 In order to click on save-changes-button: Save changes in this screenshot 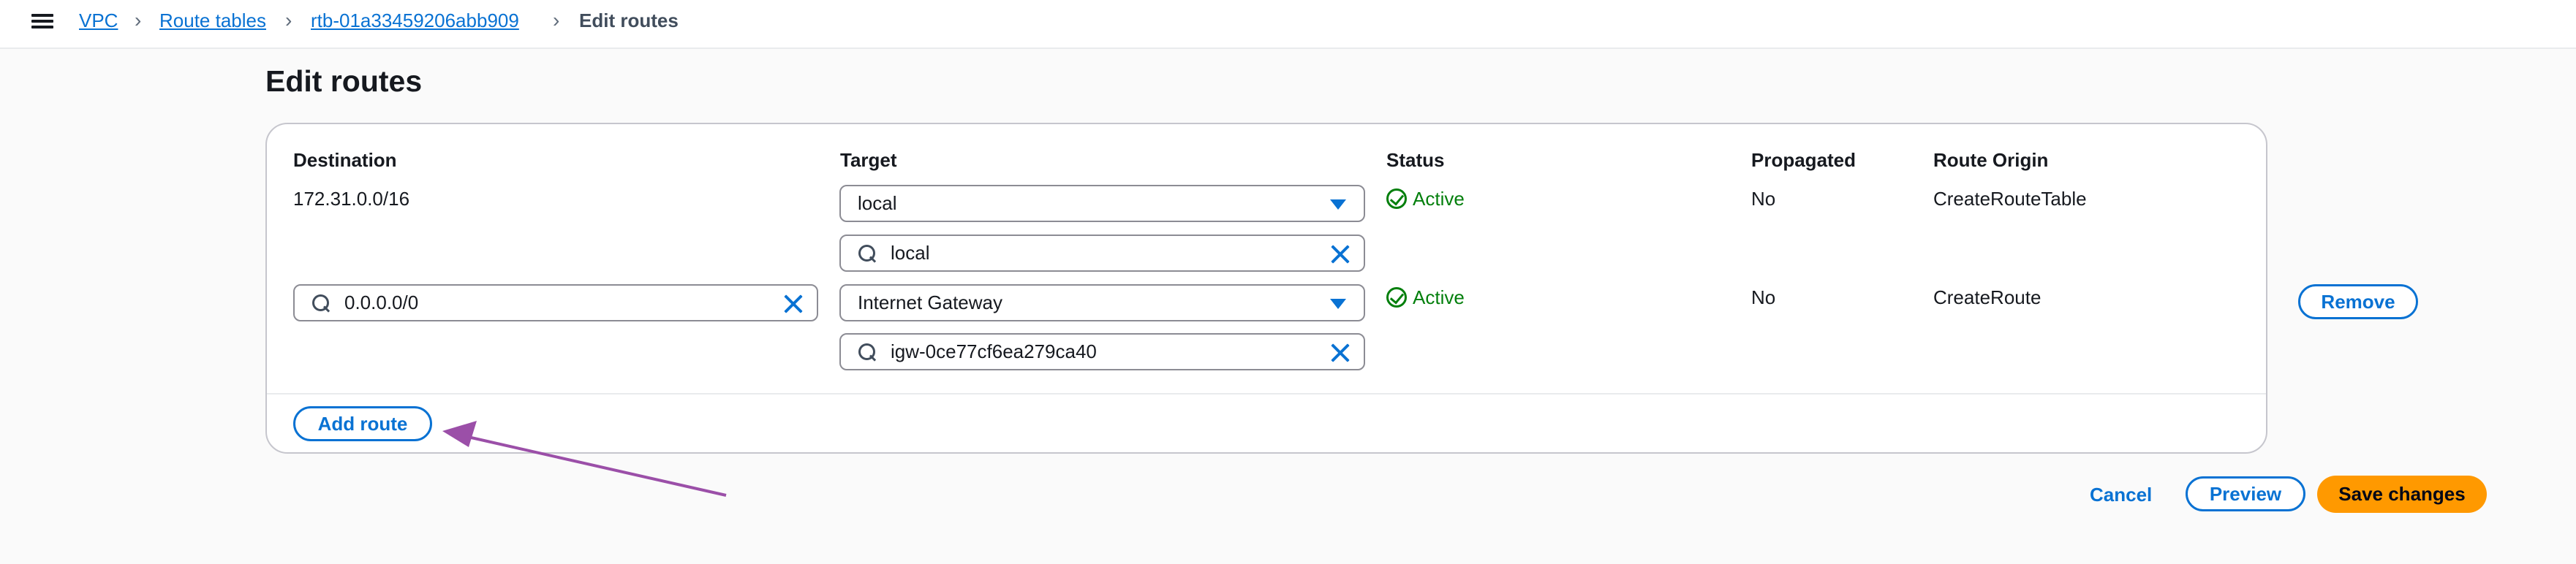, I will do `click(2402, 495)`.